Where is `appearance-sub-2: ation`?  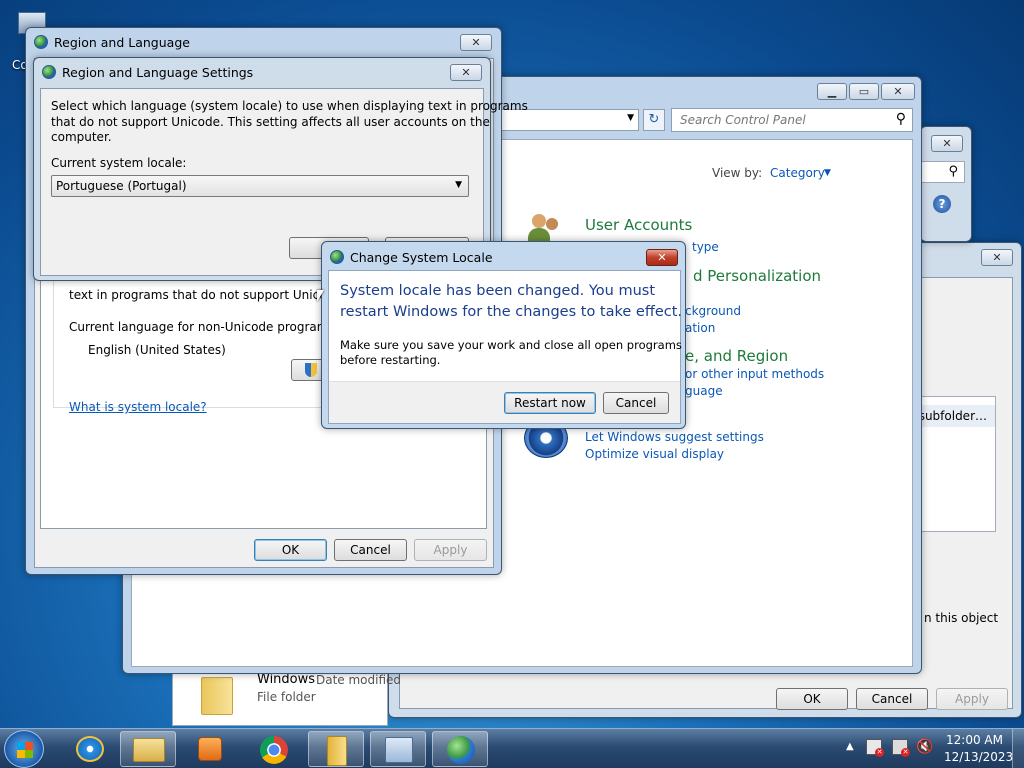
appearance-sub-2: ation is located at coordinates (700, 328).